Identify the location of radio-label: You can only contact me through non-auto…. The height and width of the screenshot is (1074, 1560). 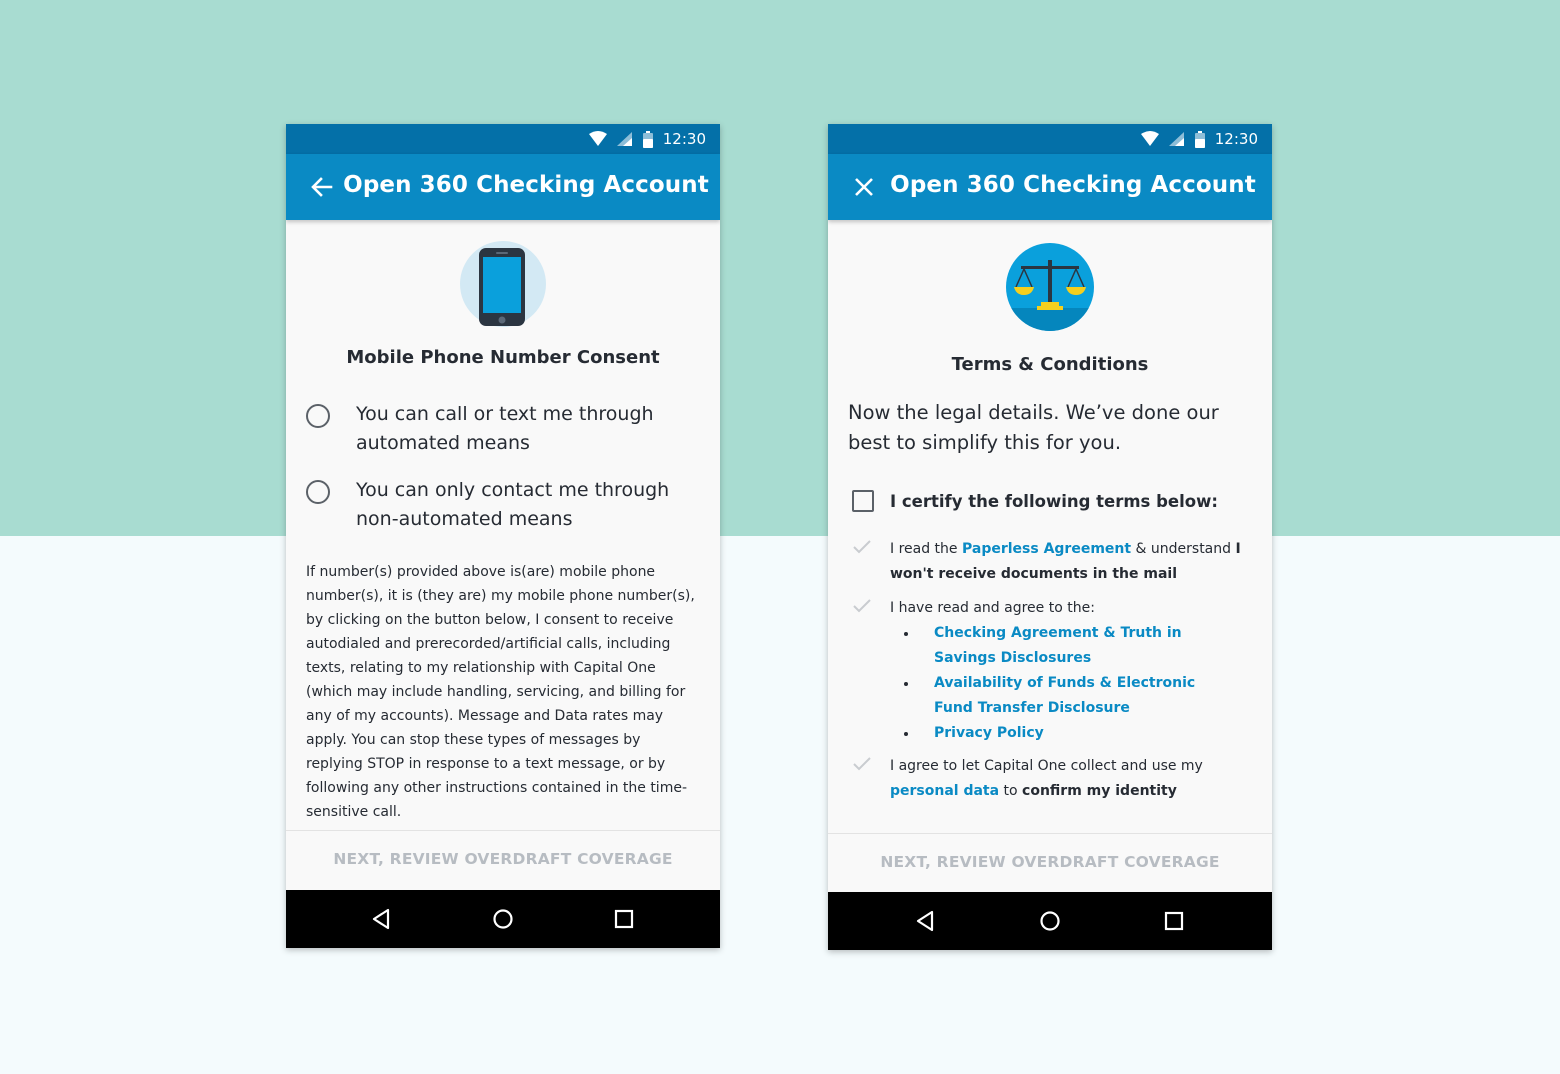
(513, 504).